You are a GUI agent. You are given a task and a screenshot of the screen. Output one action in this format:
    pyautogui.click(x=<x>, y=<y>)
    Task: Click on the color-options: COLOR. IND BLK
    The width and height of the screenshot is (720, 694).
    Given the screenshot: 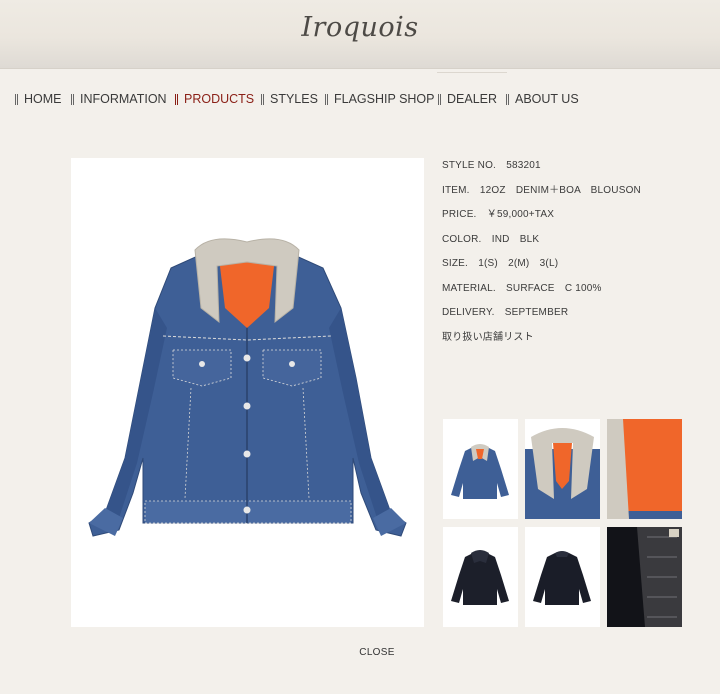 What is the action you would take?
    pyautogui.click(x=491, y=239)
    